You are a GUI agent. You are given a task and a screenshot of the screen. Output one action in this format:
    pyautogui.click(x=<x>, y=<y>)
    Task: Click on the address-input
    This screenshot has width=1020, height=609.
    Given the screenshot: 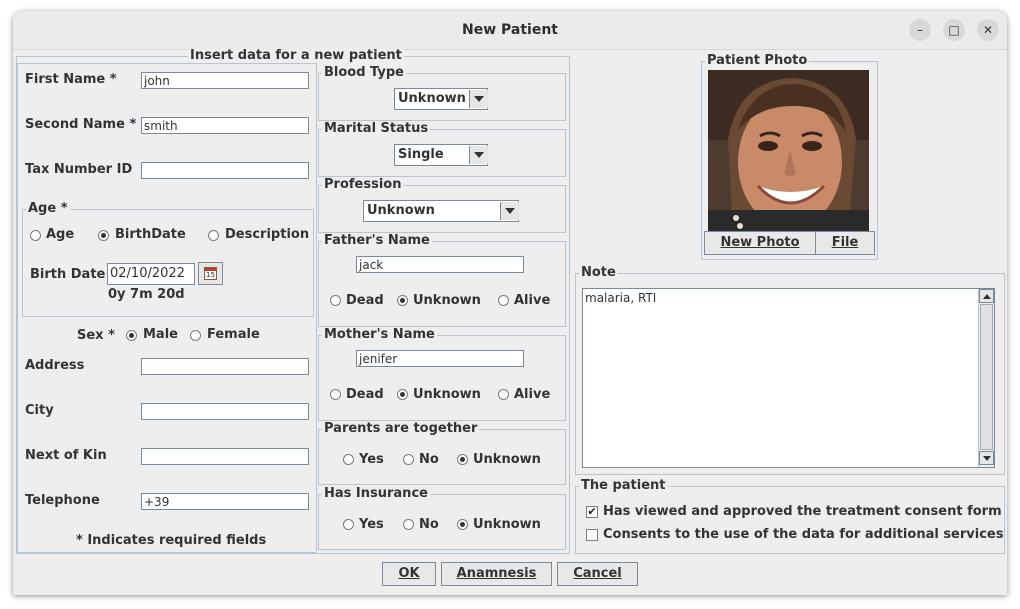 What is the action you would take?
    pyautogui.click(x=225, y=366)
    